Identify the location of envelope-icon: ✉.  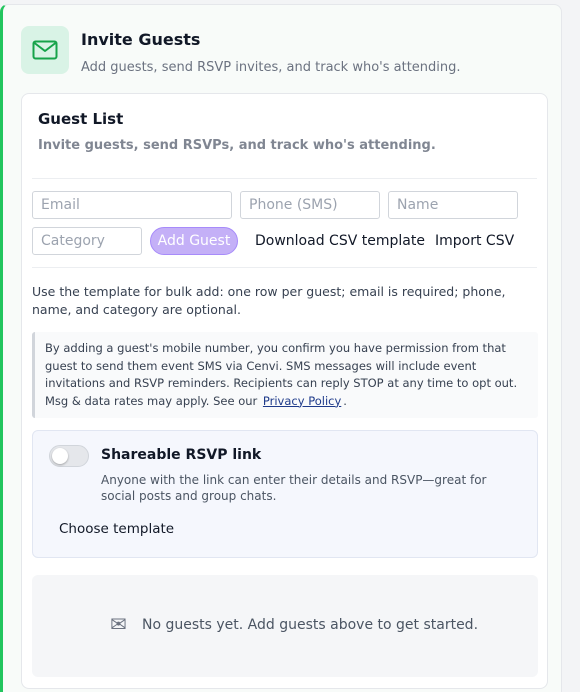
(118, 624).